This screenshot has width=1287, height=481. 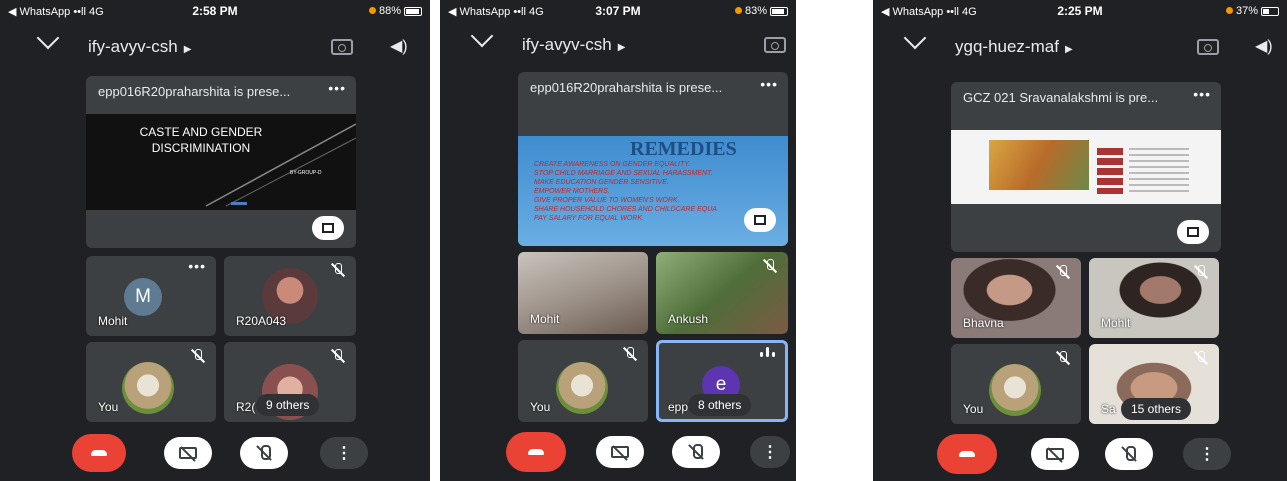 What do you see at coordinates (1159, 171) in the screenshot?
I see `sidebar-text-lines` at bounding box center [1159, 171].